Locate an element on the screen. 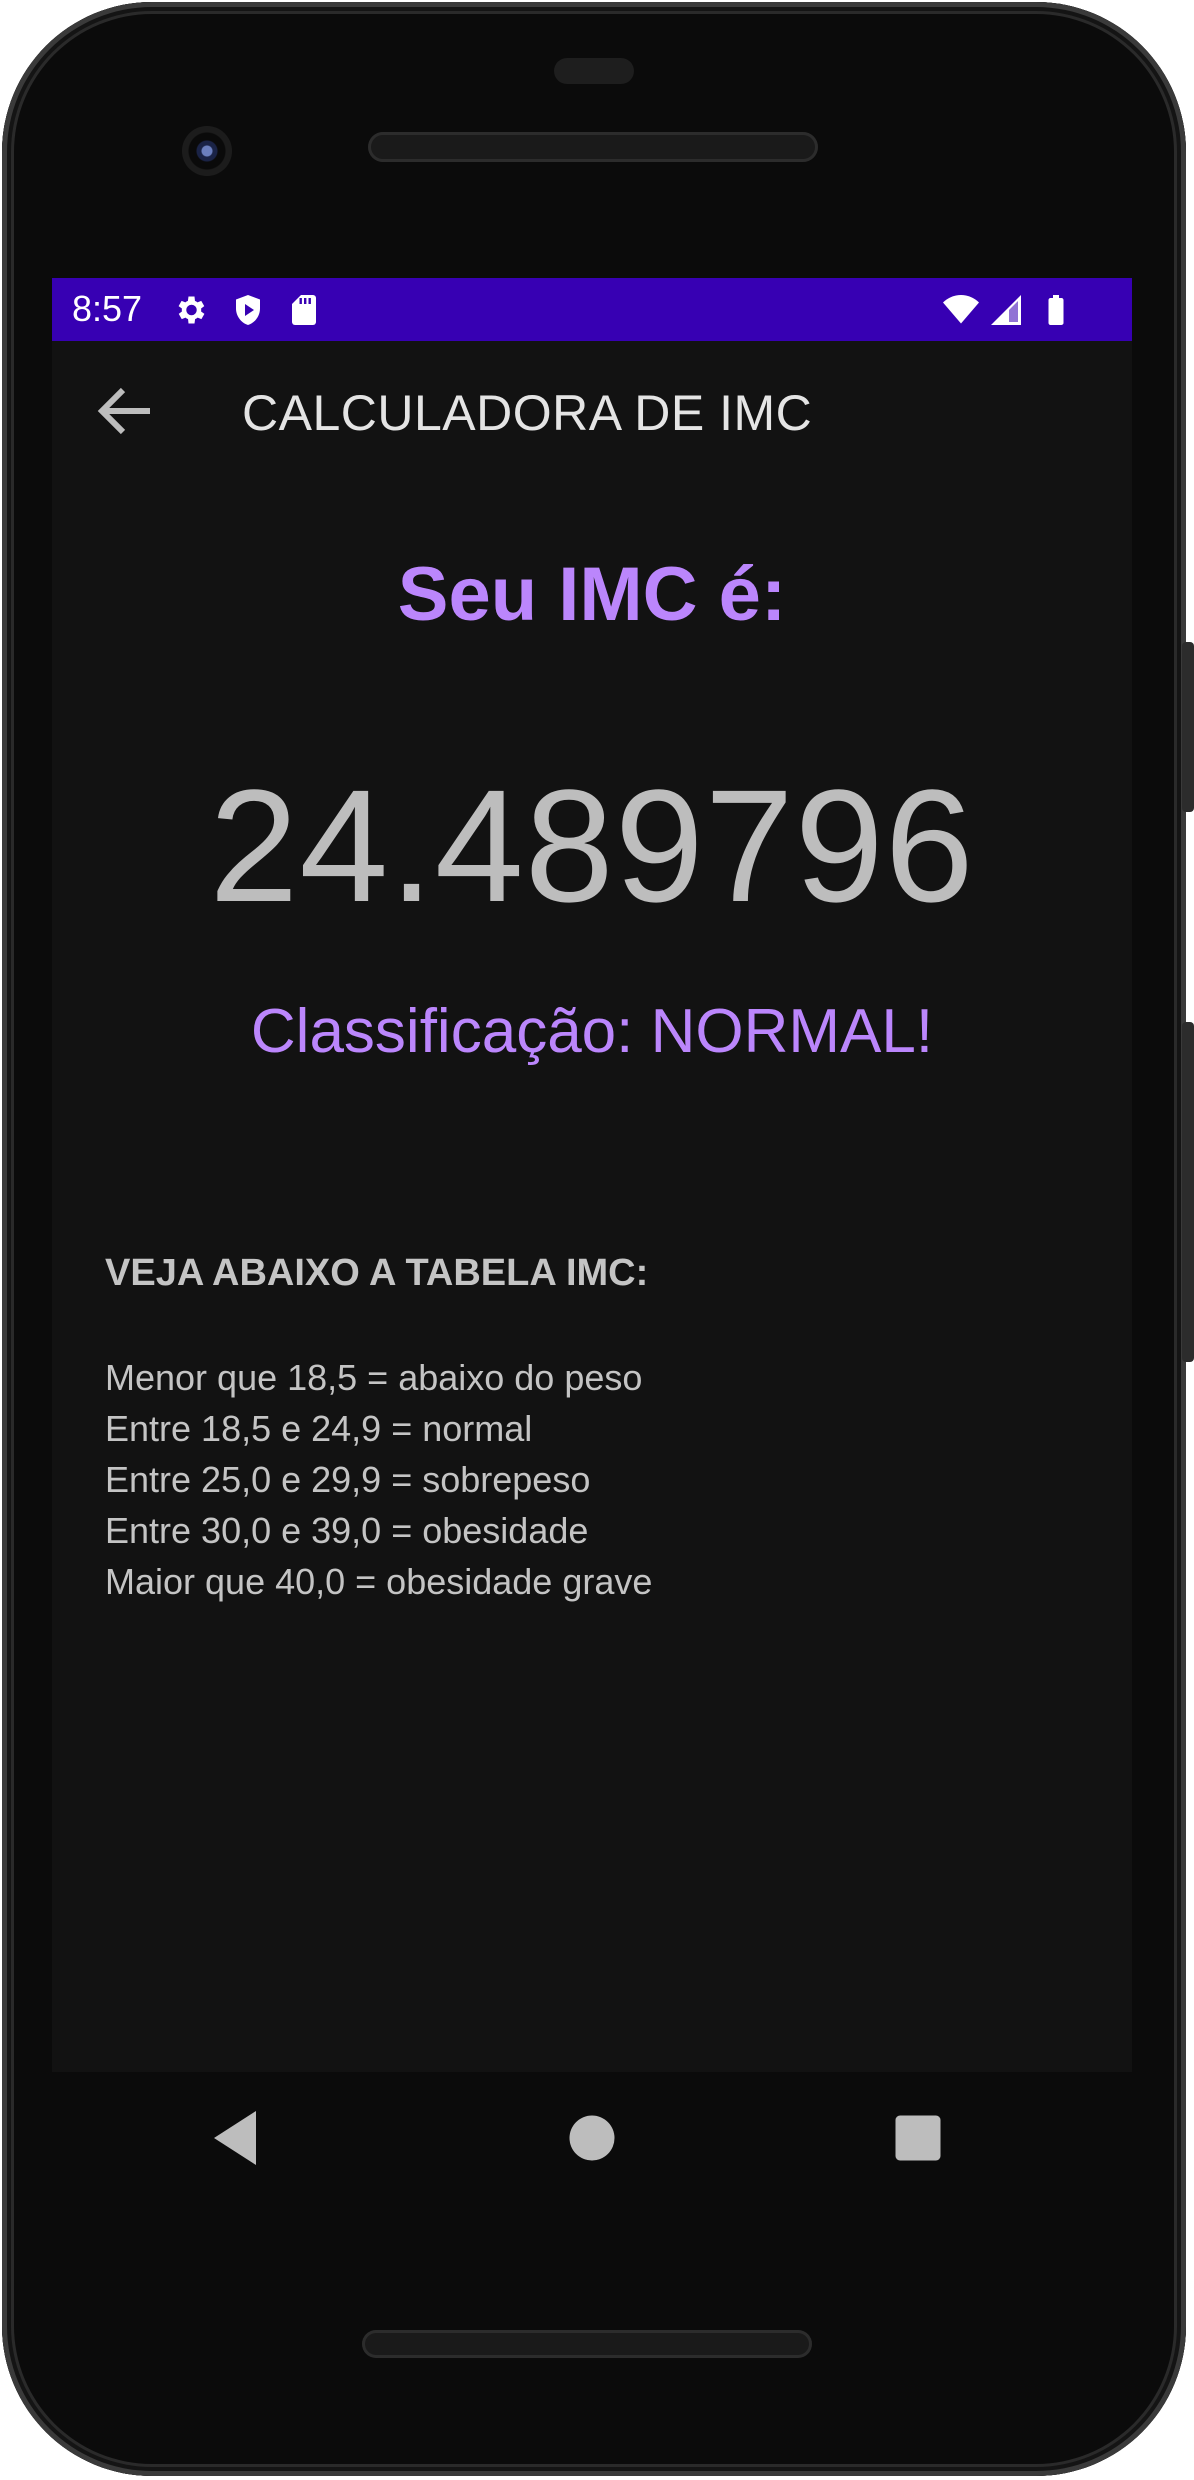  power-button is located at coordinates (1188, 727).